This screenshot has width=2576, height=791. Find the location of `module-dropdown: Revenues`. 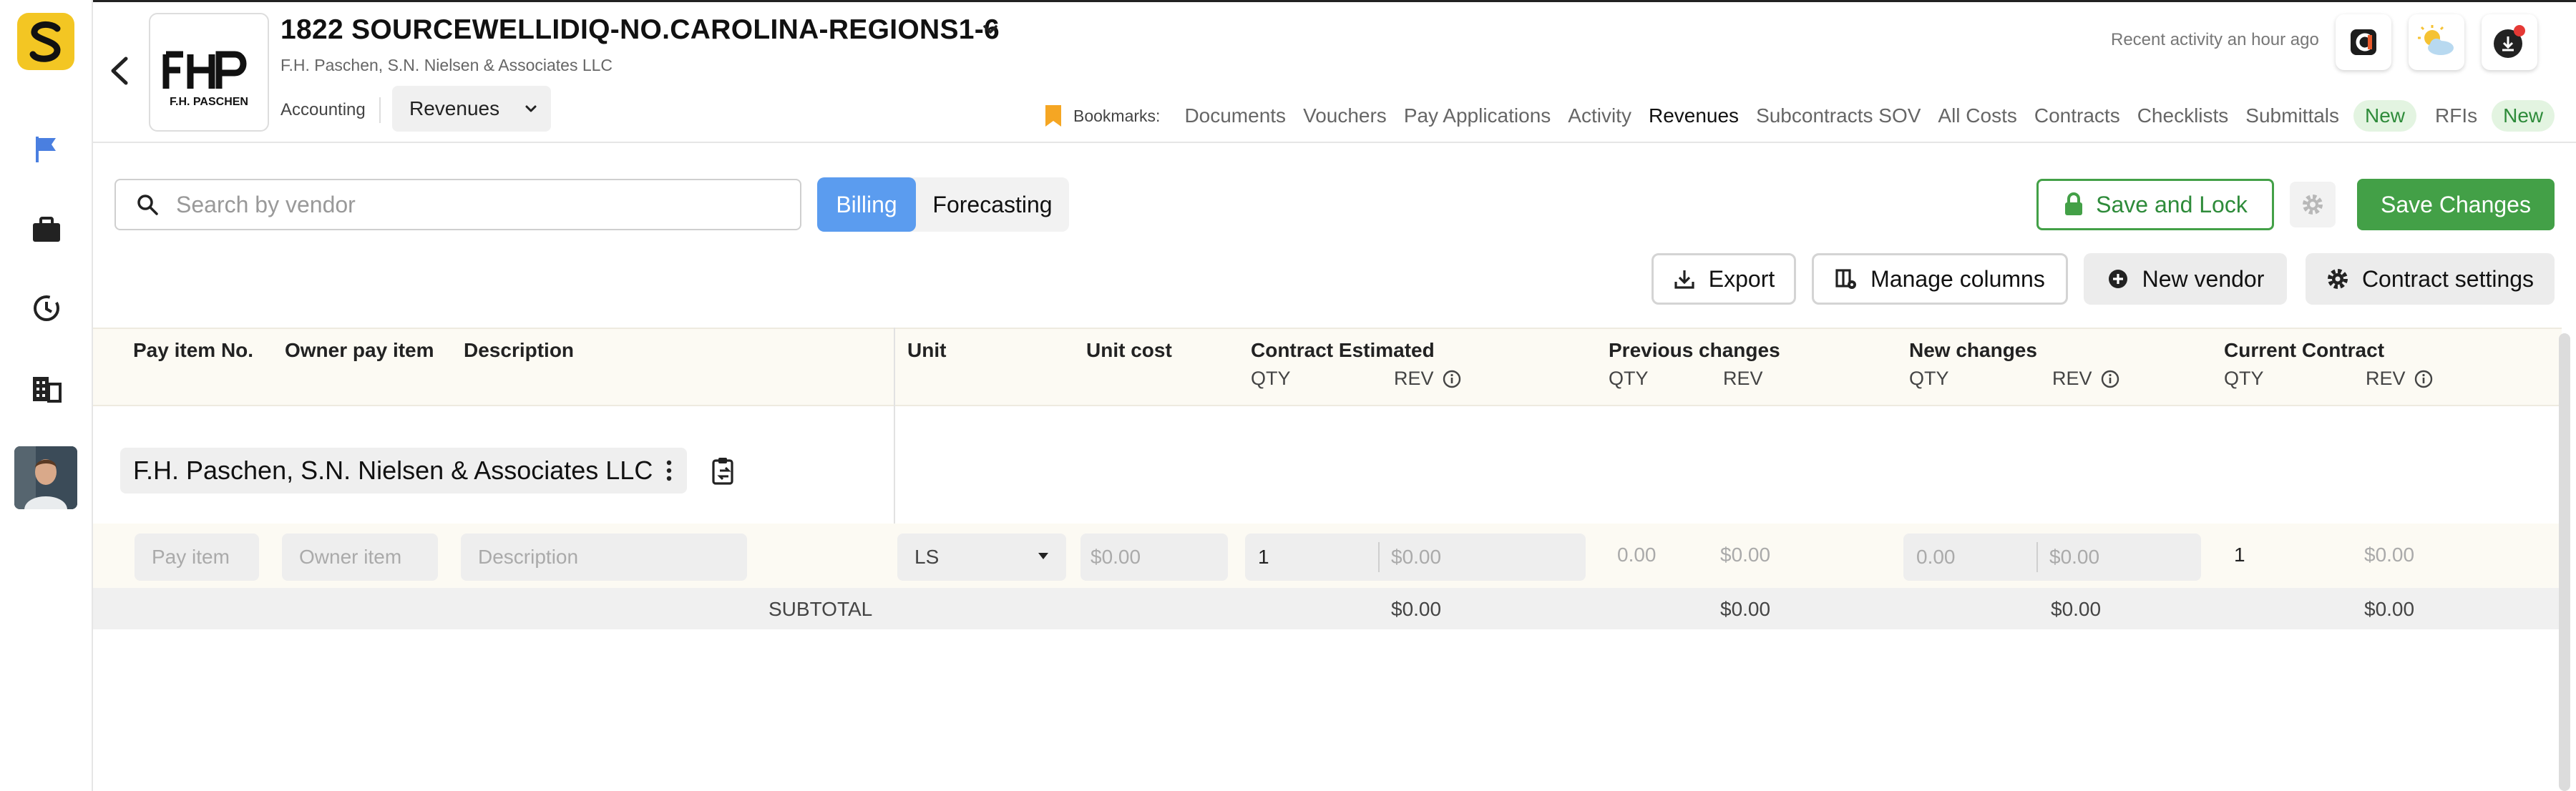

module-dropdown: Revenues is located at coordinates (471, 109).